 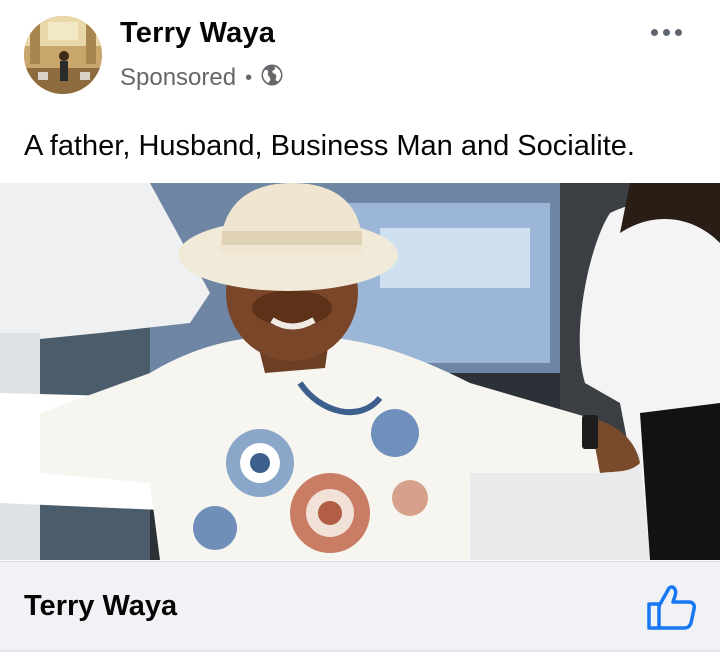 I want to click on avatar, so click(x=63, y=55).